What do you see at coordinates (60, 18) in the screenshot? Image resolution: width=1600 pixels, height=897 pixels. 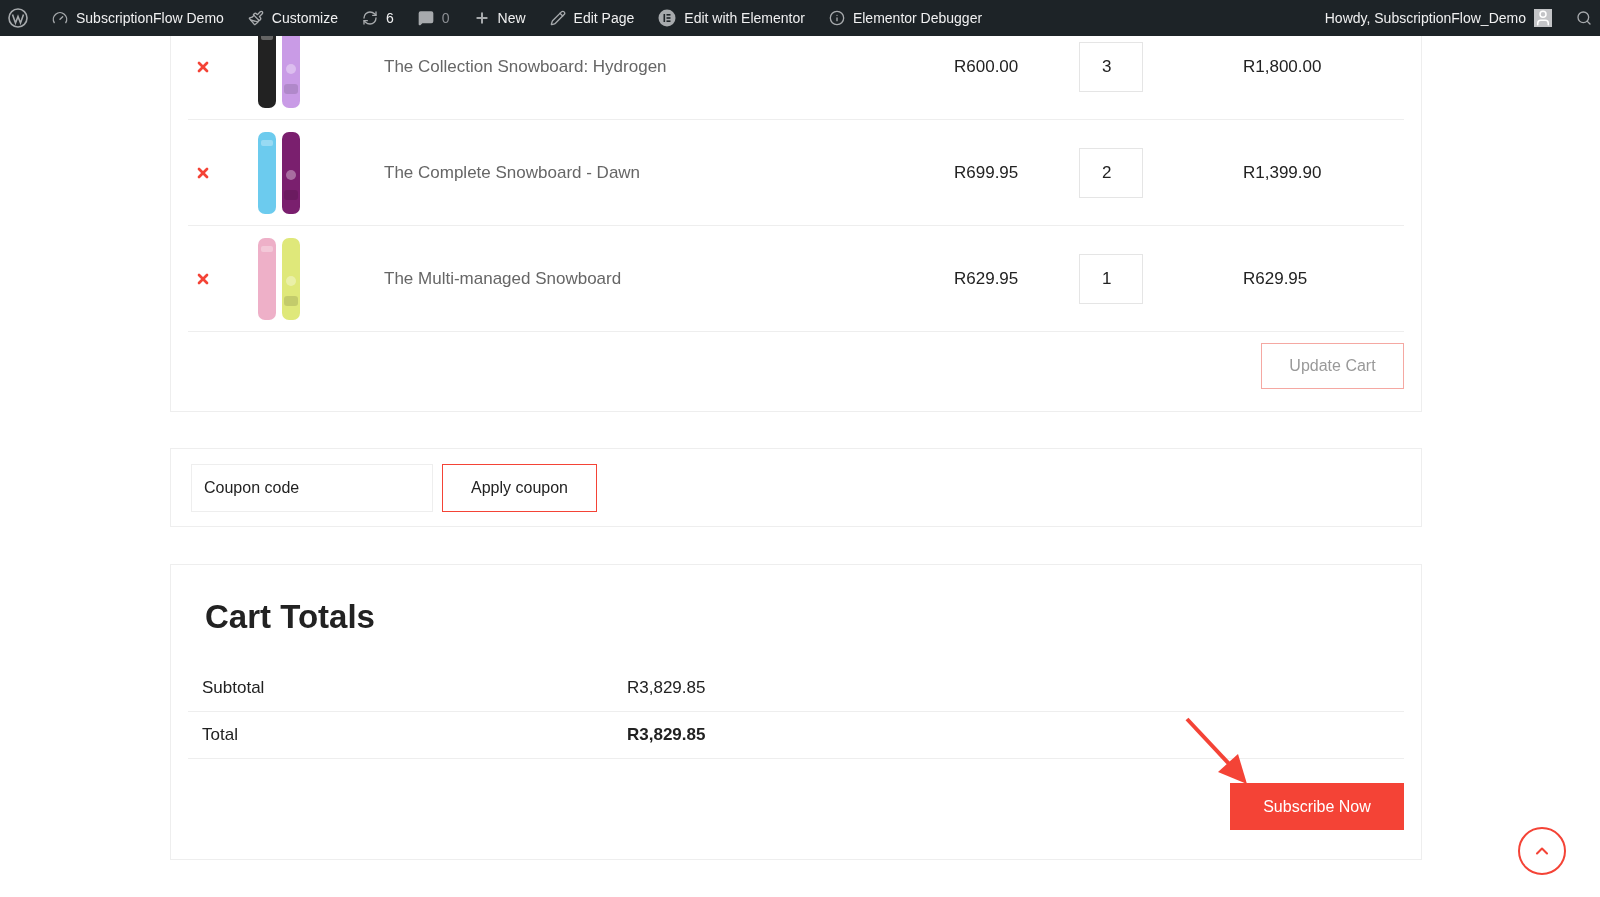 I see `dashboard-icon` at bounding box center [60, 18].